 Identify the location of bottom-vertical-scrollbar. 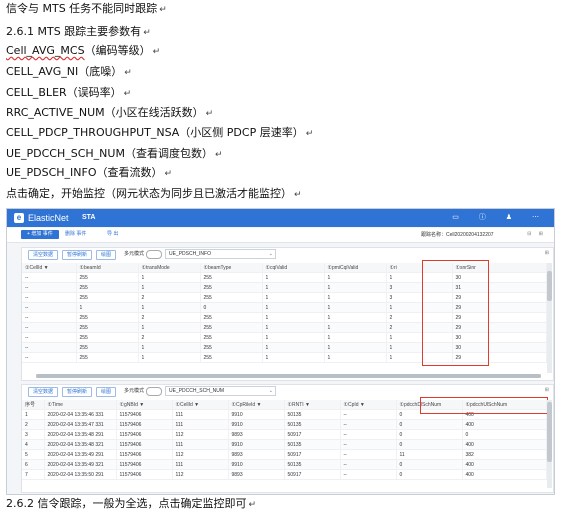
(549, 444).